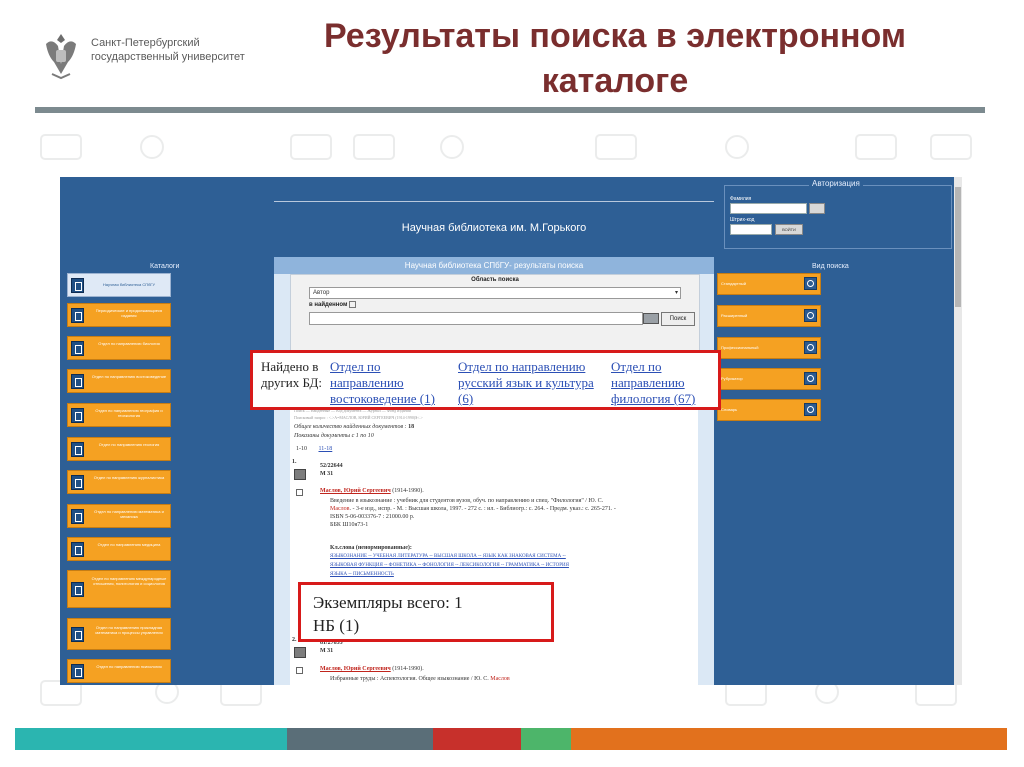  Describe the element at coordinates (291, 374) in the screenshot. I see `found-in-other-db-label: Найдено в других БД:` at that location.